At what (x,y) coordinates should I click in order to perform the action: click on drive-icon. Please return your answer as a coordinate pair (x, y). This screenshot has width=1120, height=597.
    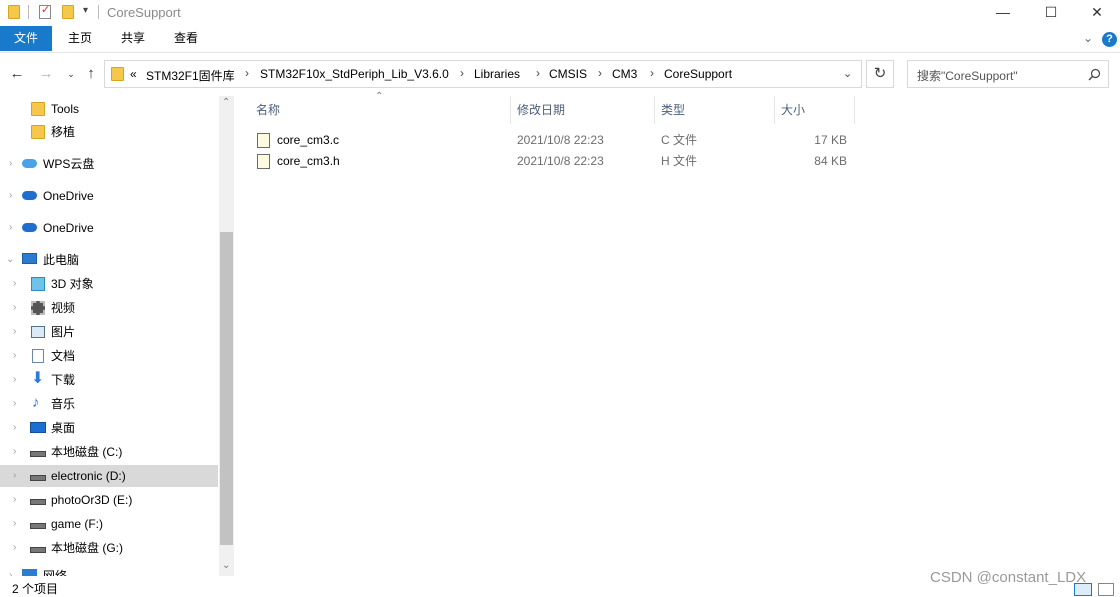
    Looking at the image, I should click on (38, 478).